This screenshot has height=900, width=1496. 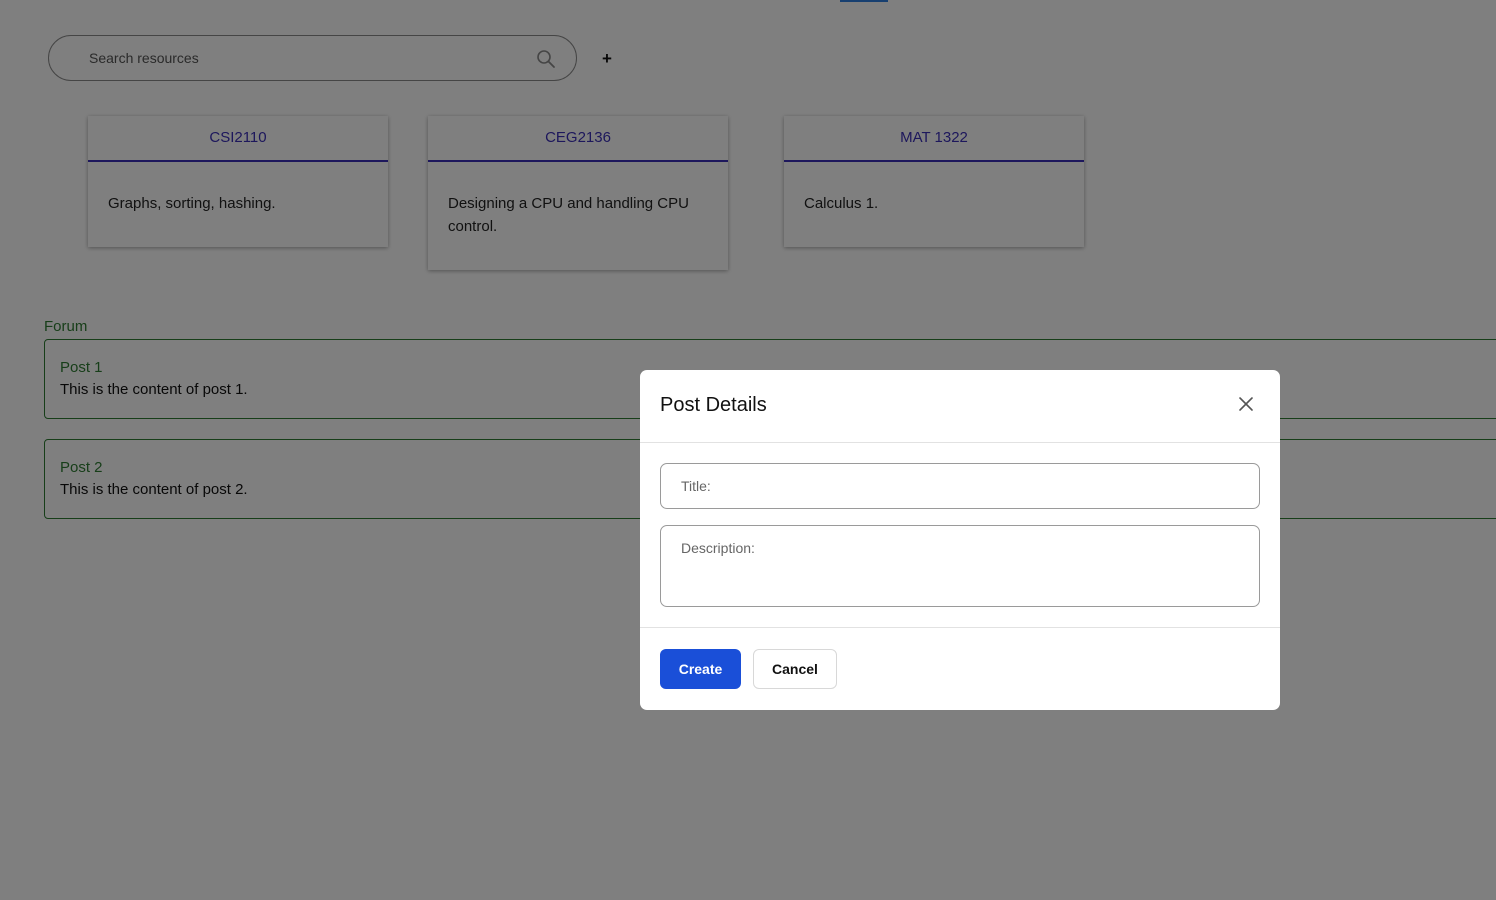 What do you see at coordinates (960, 566) in the screenshot?
I see `description-field` at bounding box center [960, 566].